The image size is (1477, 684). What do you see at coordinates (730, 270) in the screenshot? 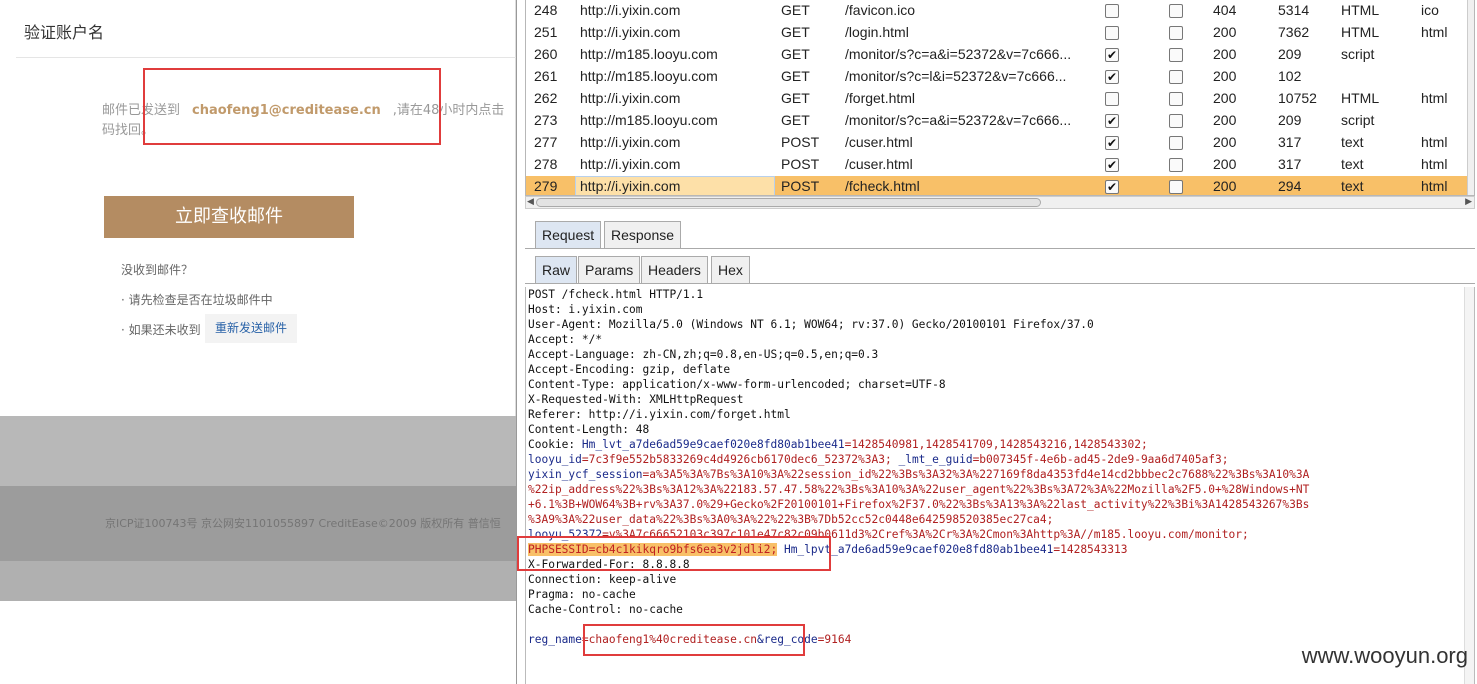
I see `tab-hex: Hex` at bounding box center [730, 270].